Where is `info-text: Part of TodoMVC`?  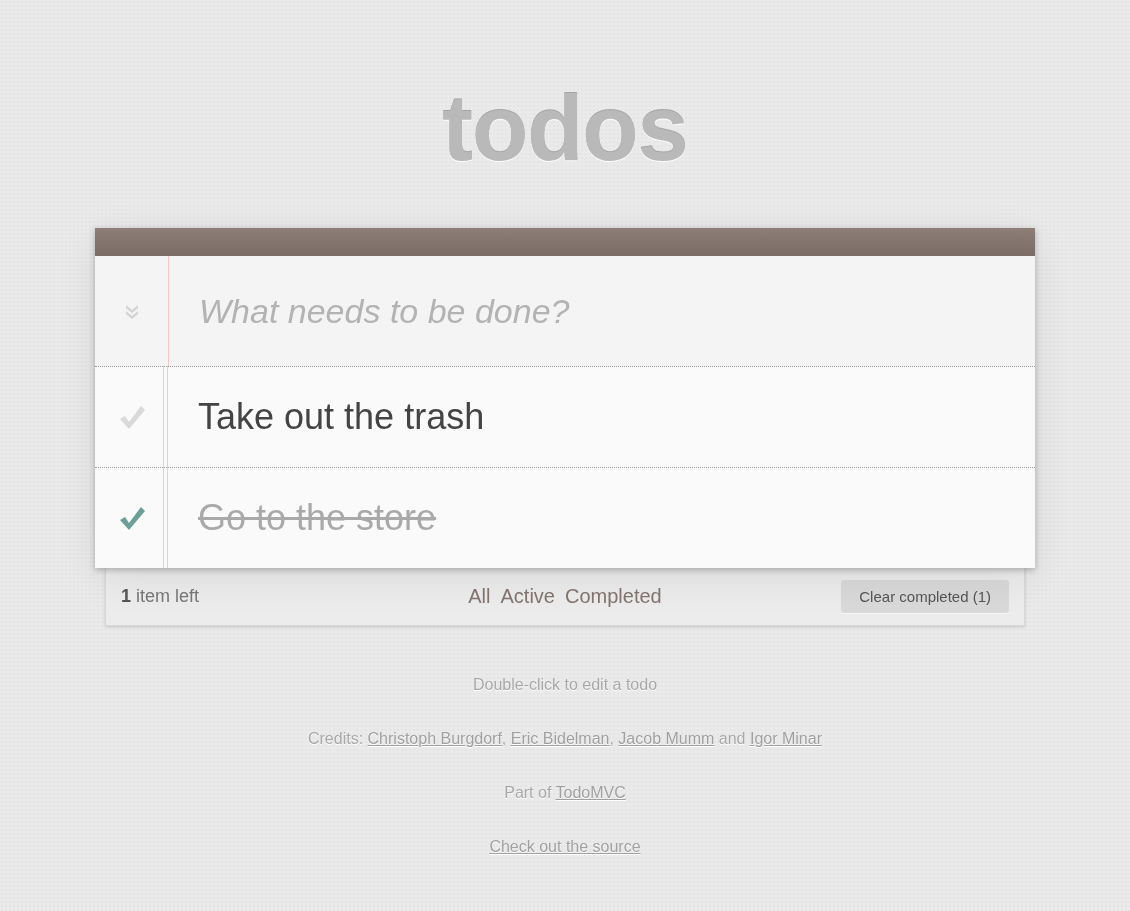 info-text: Part of TodoMVC is located at coordinates (565, 793).